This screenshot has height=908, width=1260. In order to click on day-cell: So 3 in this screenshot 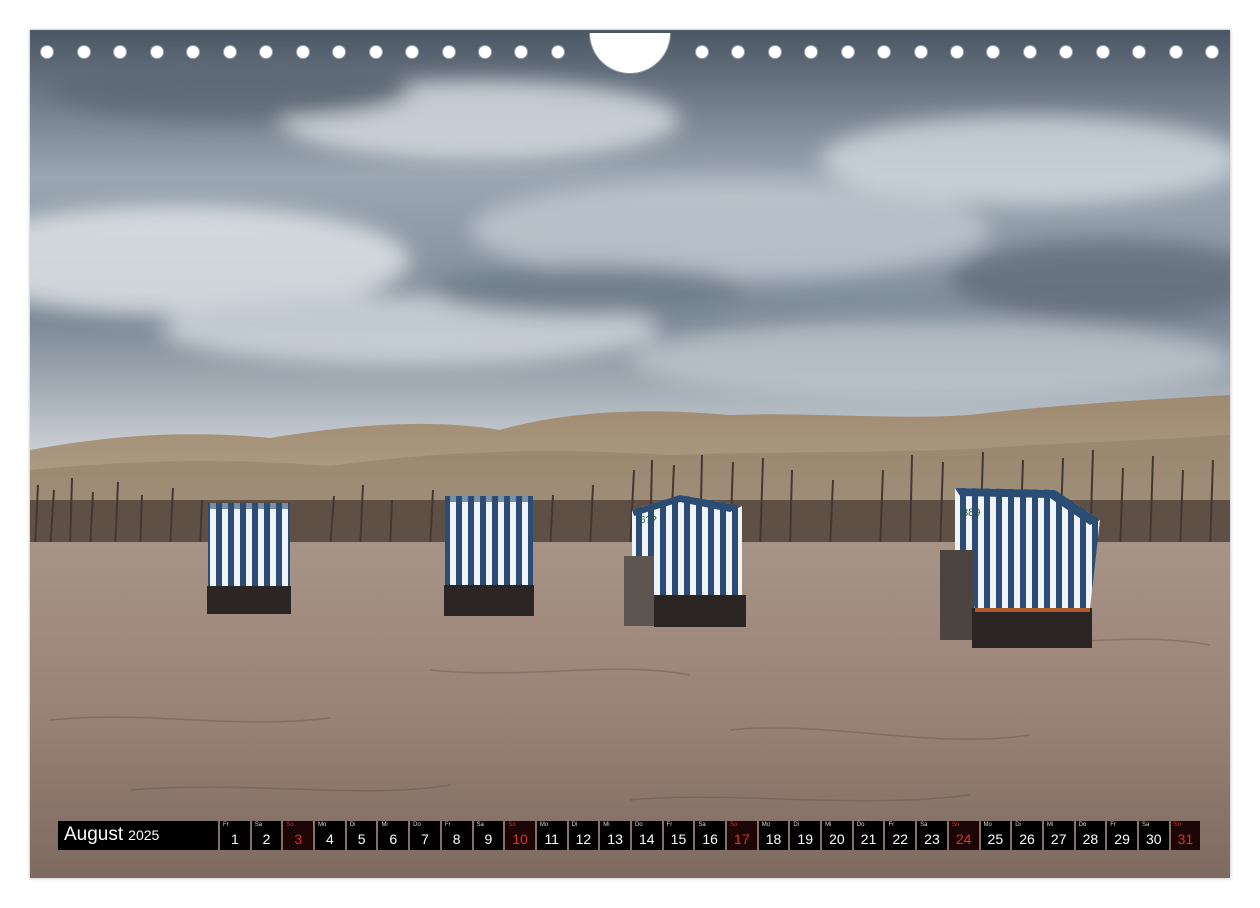, I will do `click(298, 835)`.